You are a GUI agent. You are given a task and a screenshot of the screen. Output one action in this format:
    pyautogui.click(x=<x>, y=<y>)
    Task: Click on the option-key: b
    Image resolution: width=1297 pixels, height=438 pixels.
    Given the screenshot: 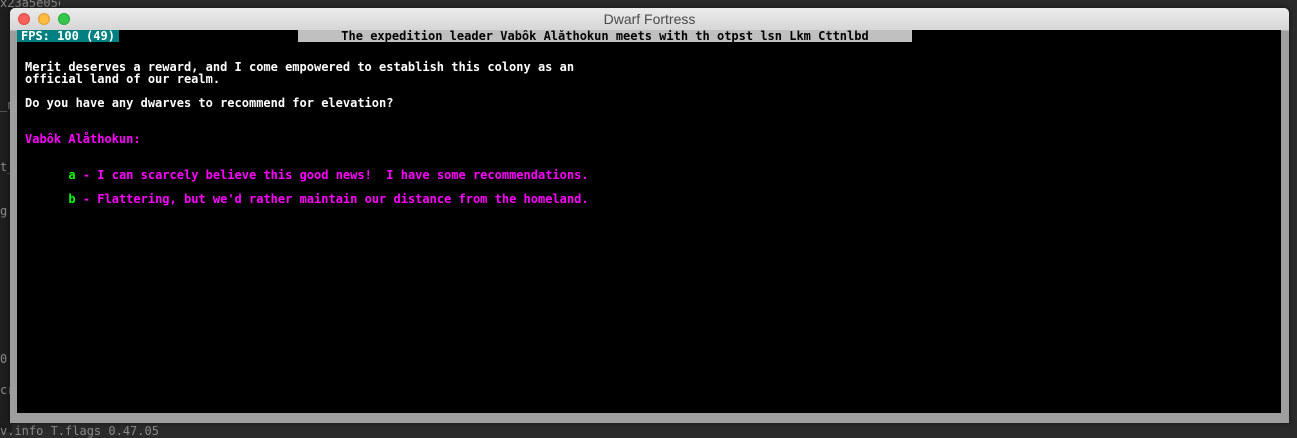 What is the action you would take?
    pyautogui.click(x=72, y=199)
    